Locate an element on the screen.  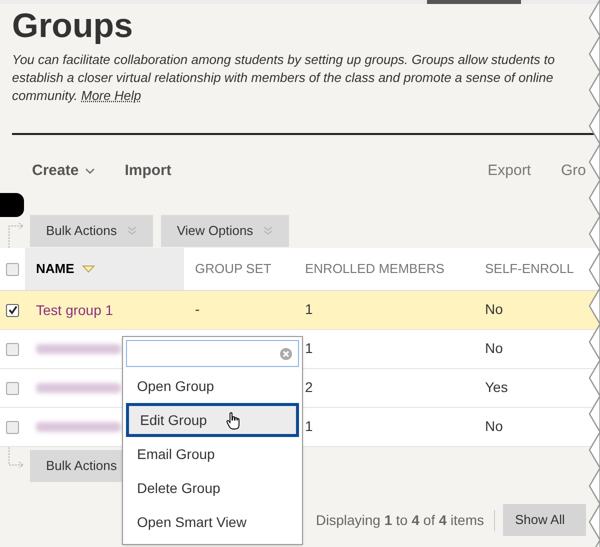
clear-icon is located at coordinates (286, 354).